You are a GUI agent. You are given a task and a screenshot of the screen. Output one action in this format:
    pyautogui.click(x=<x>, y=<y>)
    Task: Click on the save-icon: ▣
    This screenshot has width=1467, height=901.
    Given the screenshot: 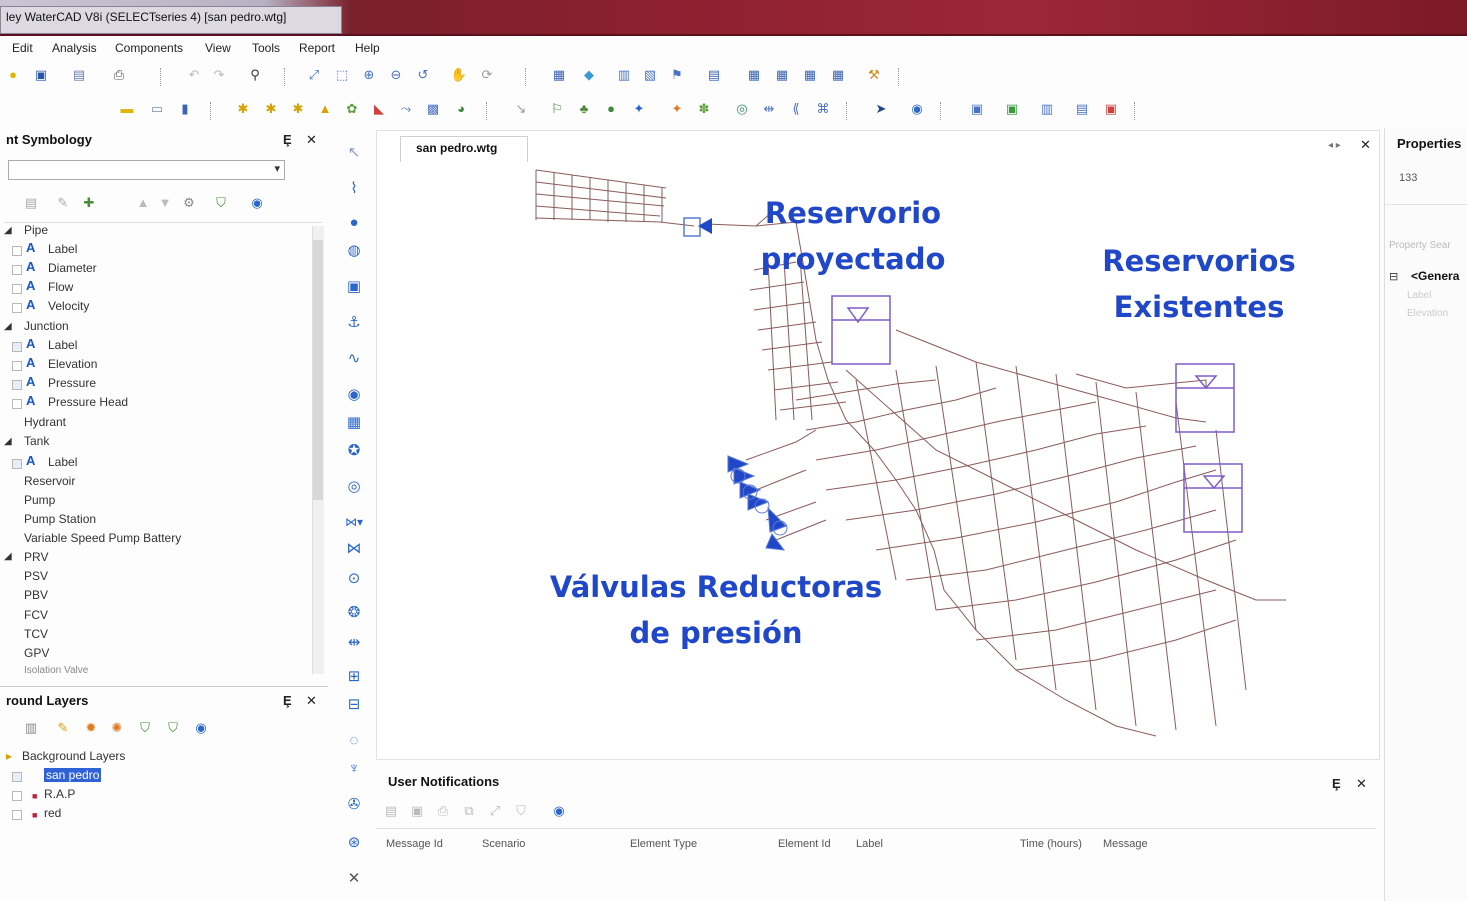 What is the action you would take?
    pyautogui.click(x=417, y=811)
    